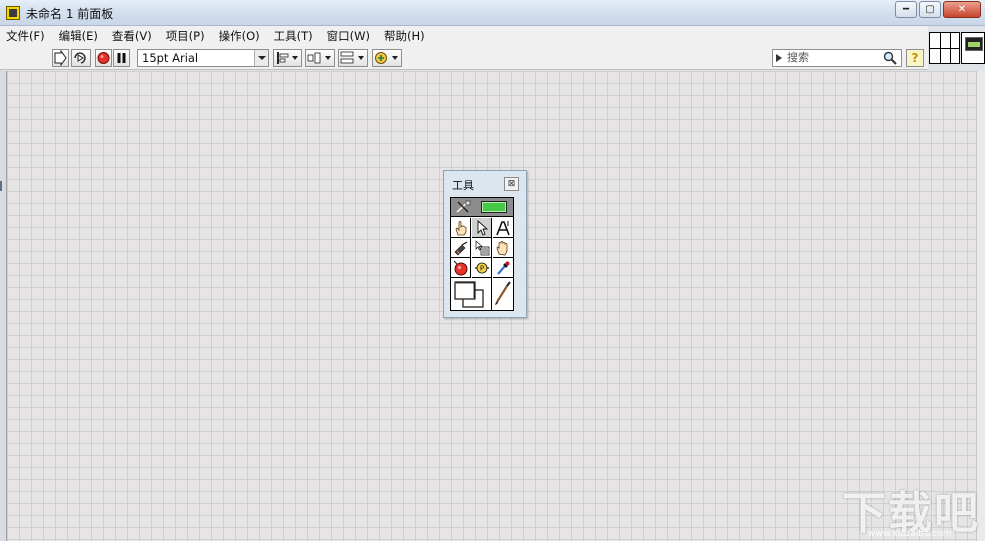 This screenshot has height=541, width=985. I want to click on maximize-button: ▢, so click(930, 9).